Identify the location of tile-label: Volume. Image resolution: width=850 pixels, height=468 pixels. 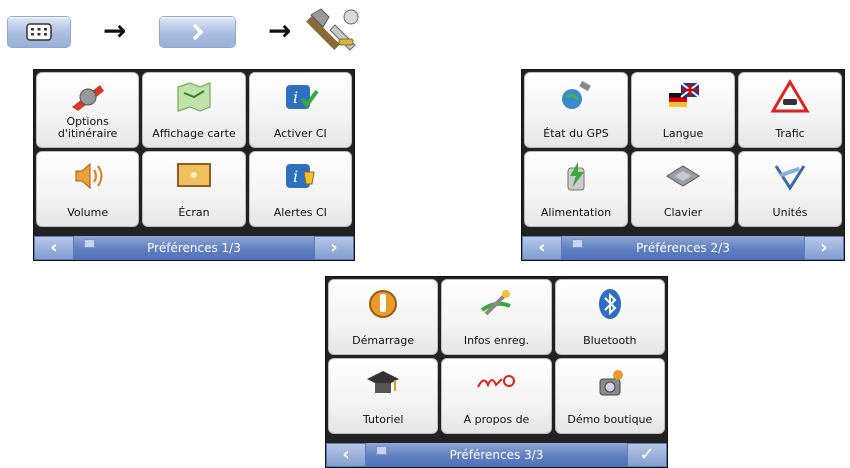
(88, 212).